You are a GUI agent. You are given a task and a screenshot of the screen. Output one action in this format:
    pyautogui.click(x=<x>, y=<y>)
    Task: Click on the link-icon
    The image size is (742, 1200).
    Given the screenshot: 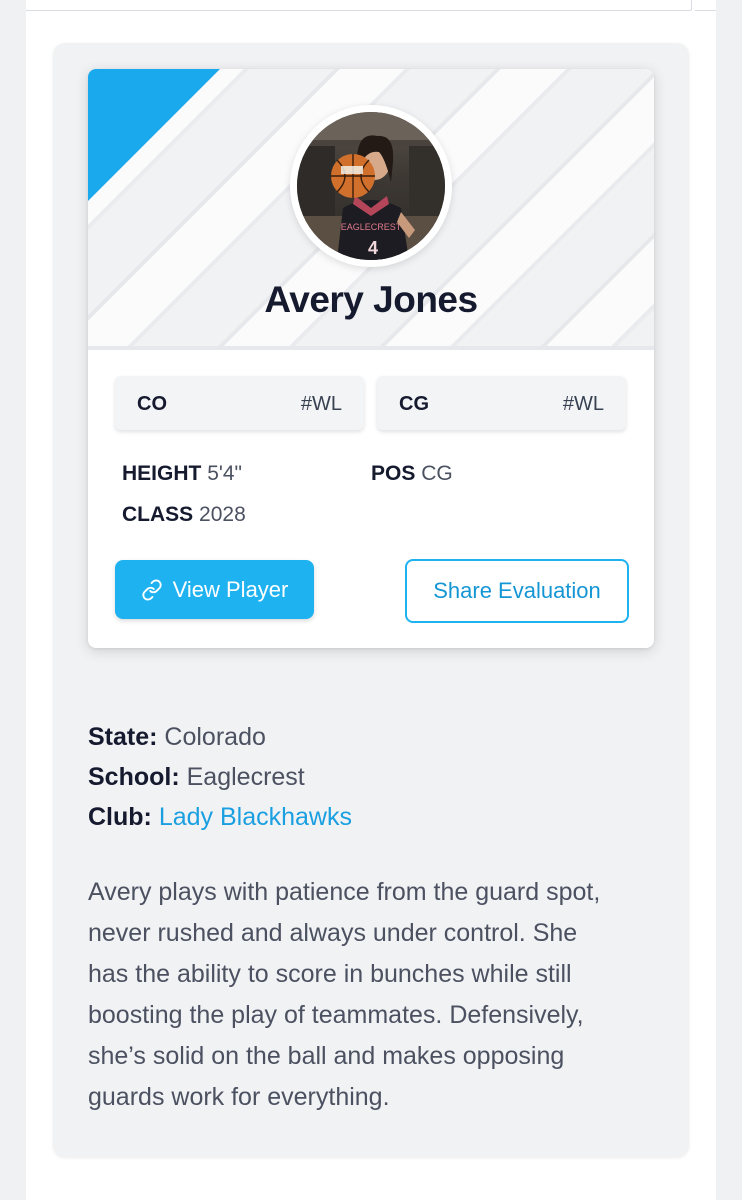 What is the action you would take?
    pyautogui.click(x=152, y=589)
    